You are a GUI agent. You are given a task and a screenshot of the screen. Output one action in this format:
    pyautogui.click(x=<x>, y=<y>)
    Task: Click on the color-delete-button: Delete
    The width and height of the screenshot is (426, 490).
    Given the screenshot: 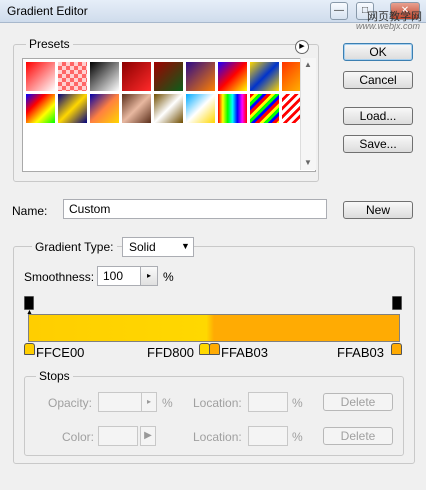 What is the action you would take?
    pyautogui.click(x=358, y=436)
    